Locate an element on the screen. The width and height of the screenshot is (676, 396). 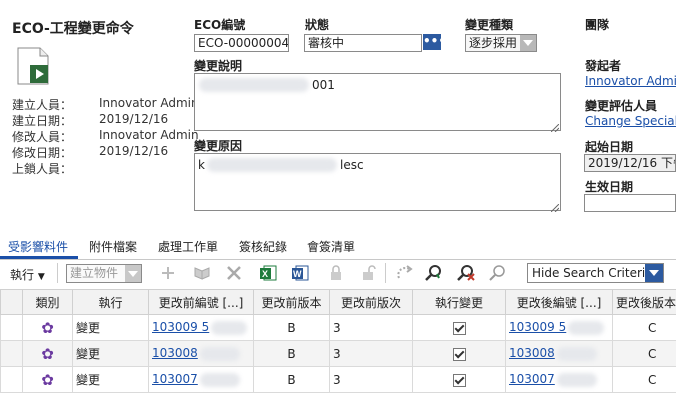
column-header: 更改後版本 is located at coordinates (644, 302).